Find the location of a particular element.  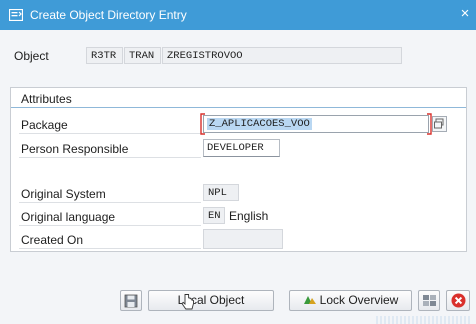

lock-overview-label: Lock Overview is located at coordinates (359, 300).